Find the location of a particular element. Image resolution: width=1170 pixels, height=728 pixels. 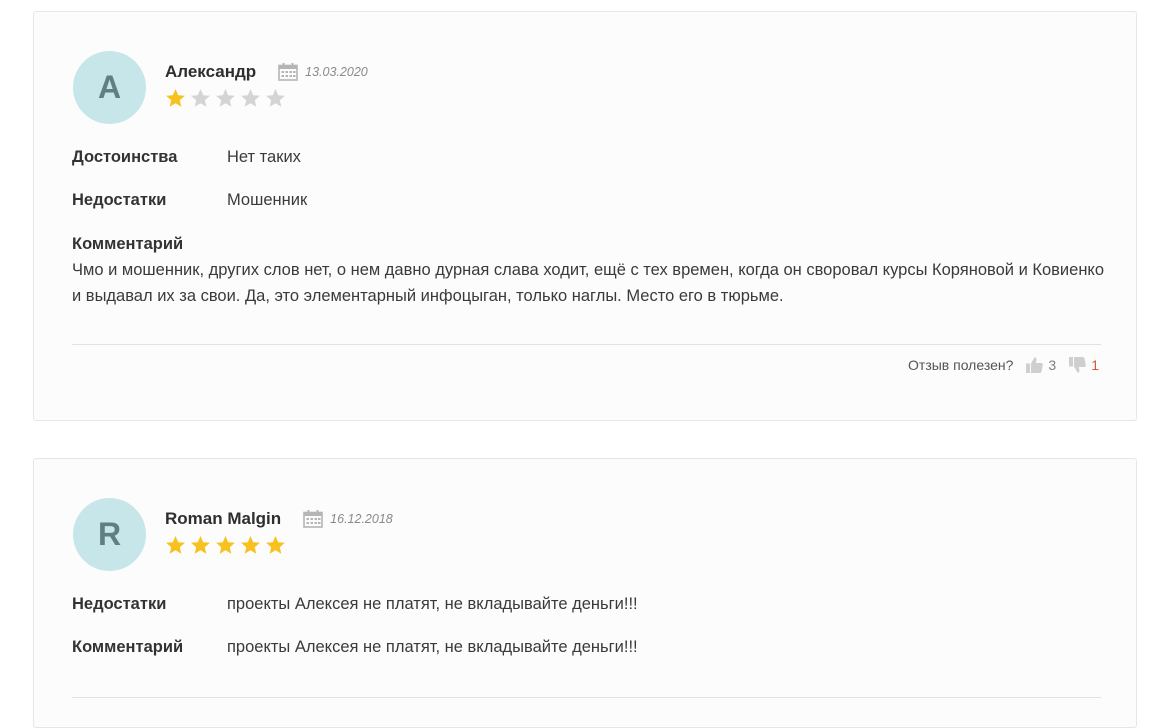

avatar: А is located at coordinates (109, 87).